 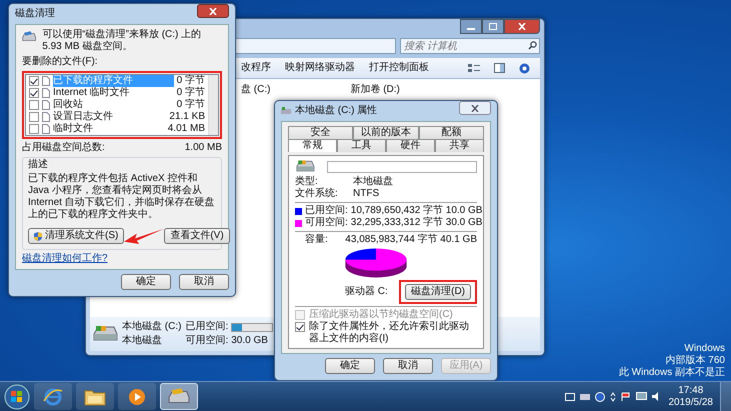 I want to click on ok-button: 确定, so click(x=146, y=282).